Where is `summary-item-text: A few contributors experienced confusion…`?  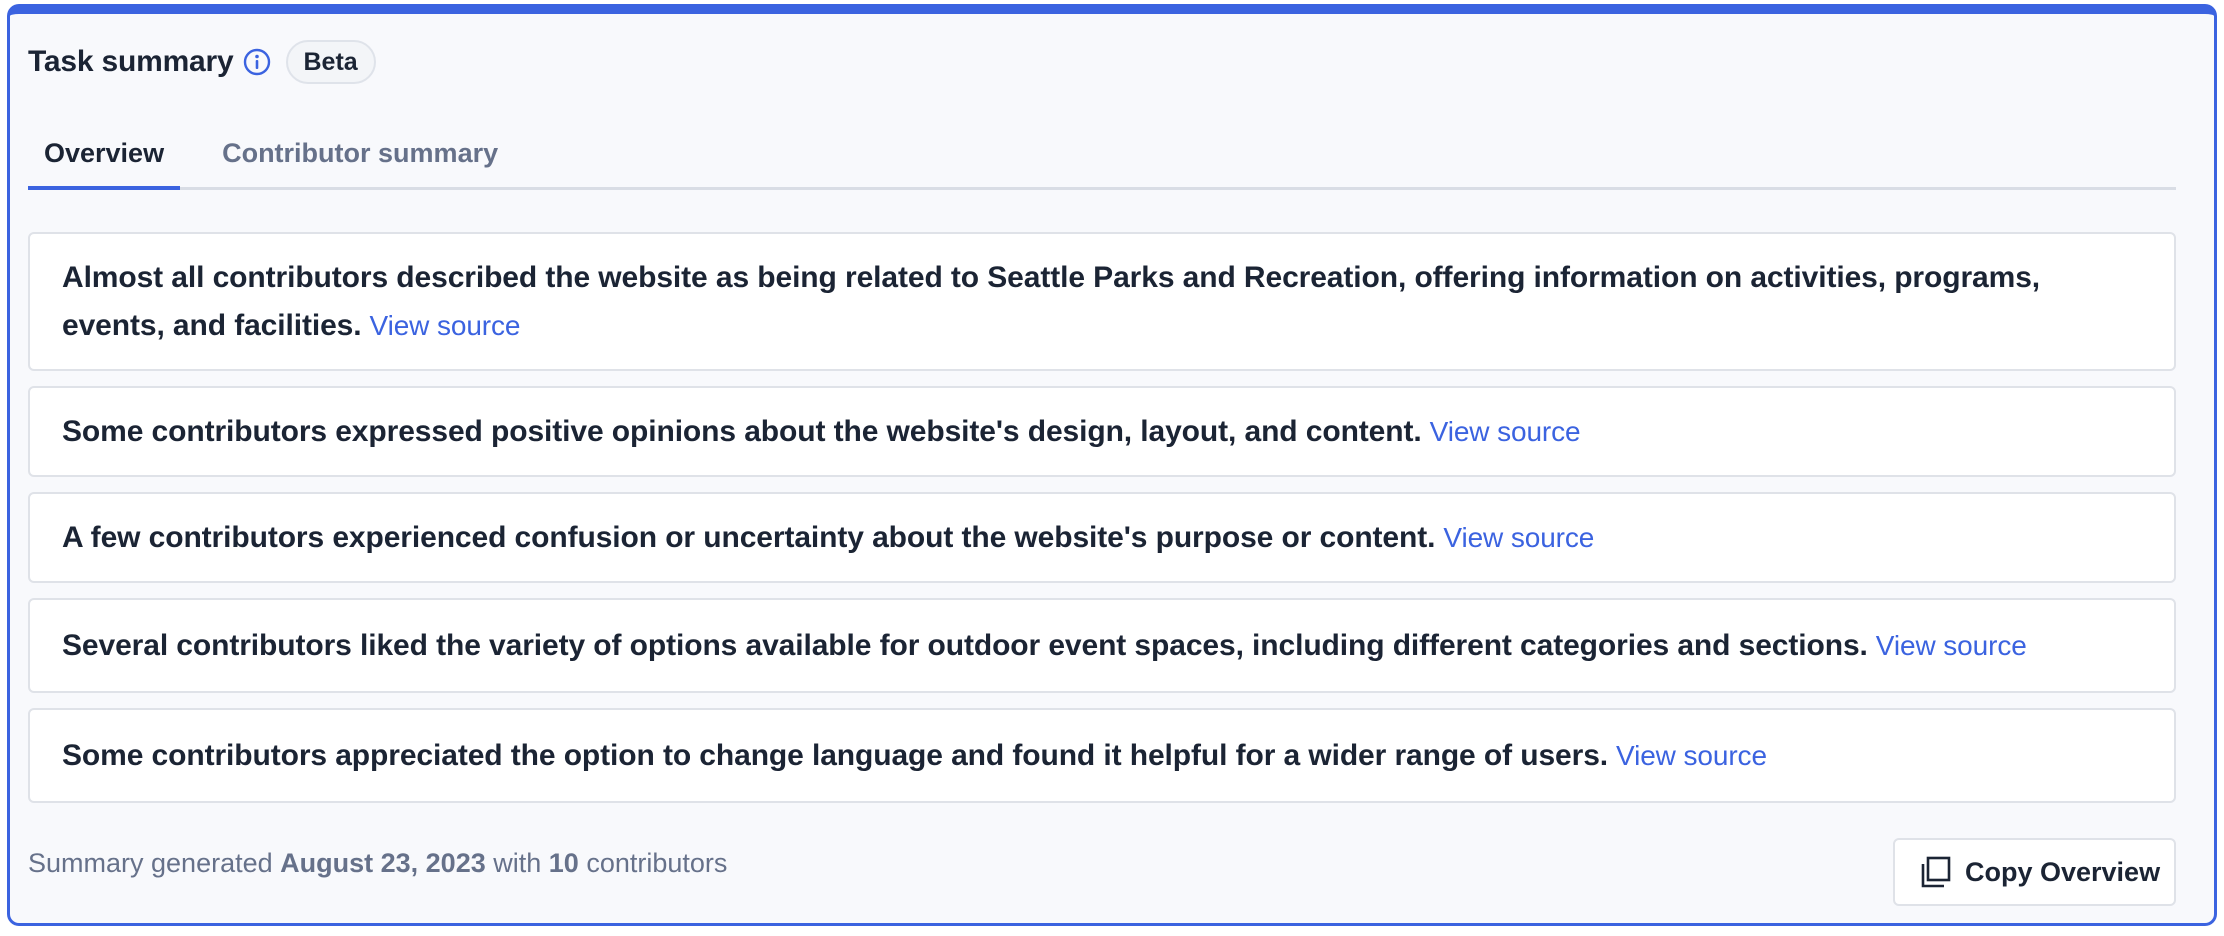
summary-item-text: A few contributors experienced confusion… is located at coordinates (749, 537).